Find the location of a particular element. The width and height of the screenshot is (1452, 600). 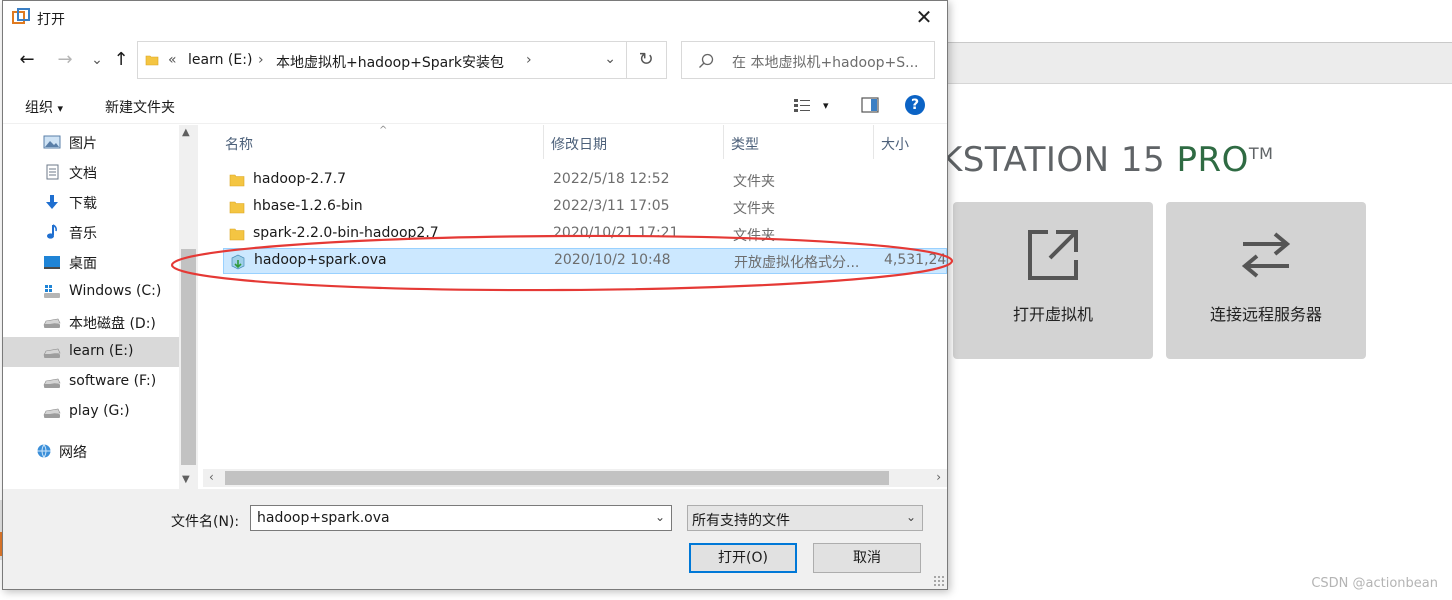

view-caret-icon: ▾ is located at coordinates (826, 105).